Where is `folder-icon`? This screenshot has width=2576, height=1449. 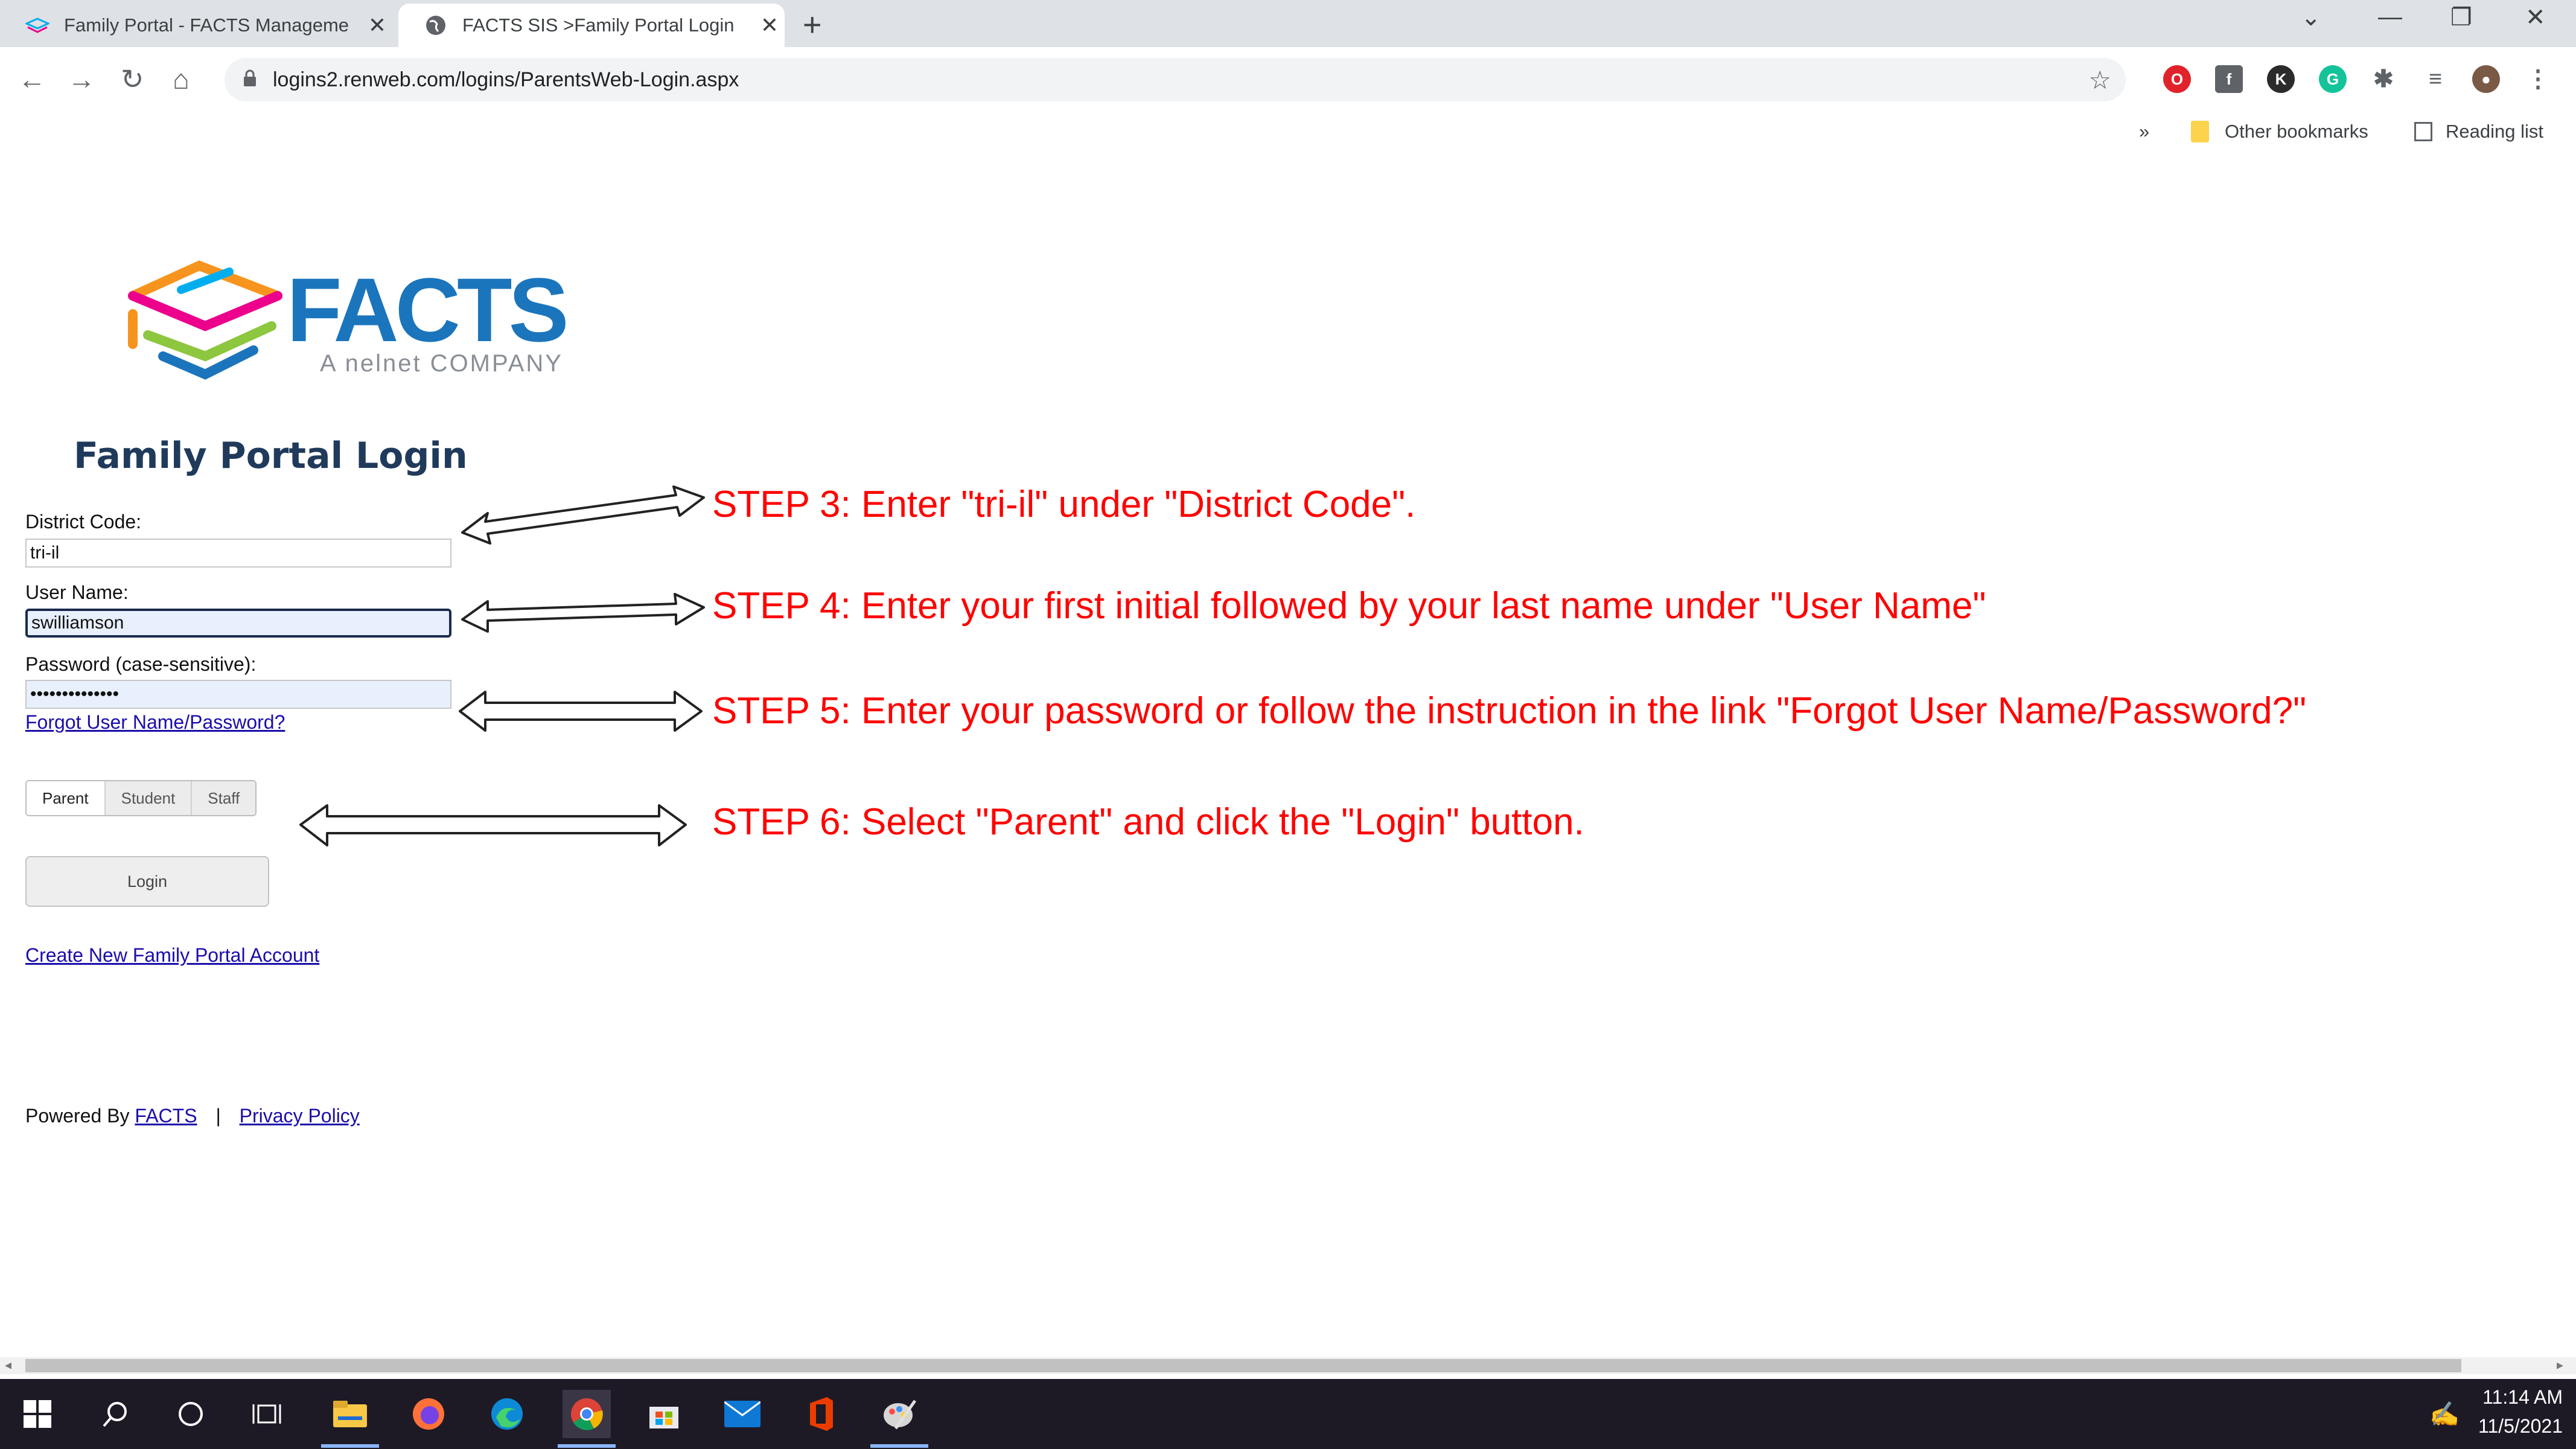
folder-icon is located at coordinates (2200, 132).